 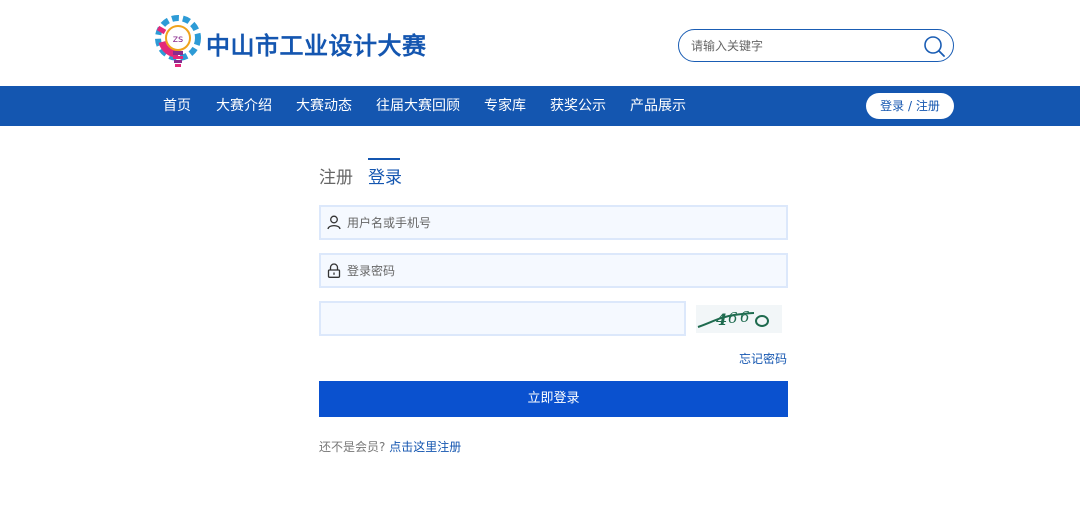 What do you see at coordinates (384, 159) in the screenshot?
I see `active-tab-indicator` at bounding box center [384, 159].